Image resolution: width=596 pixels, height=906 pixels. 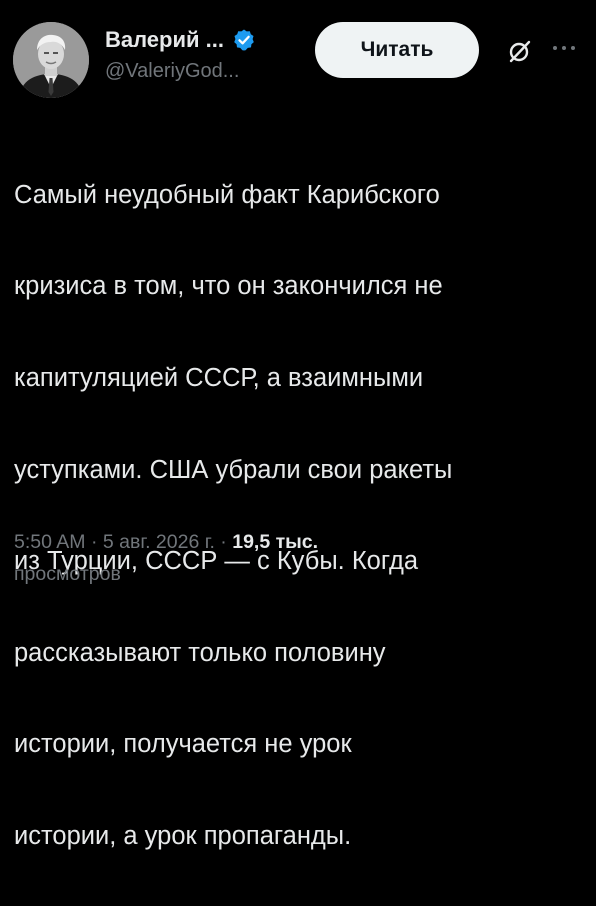 What do you see at coordinates (159, 542) in the screenshot?
I see `tweet-date: 5 авг. 2026 г.` at bounding box center [159, 542].